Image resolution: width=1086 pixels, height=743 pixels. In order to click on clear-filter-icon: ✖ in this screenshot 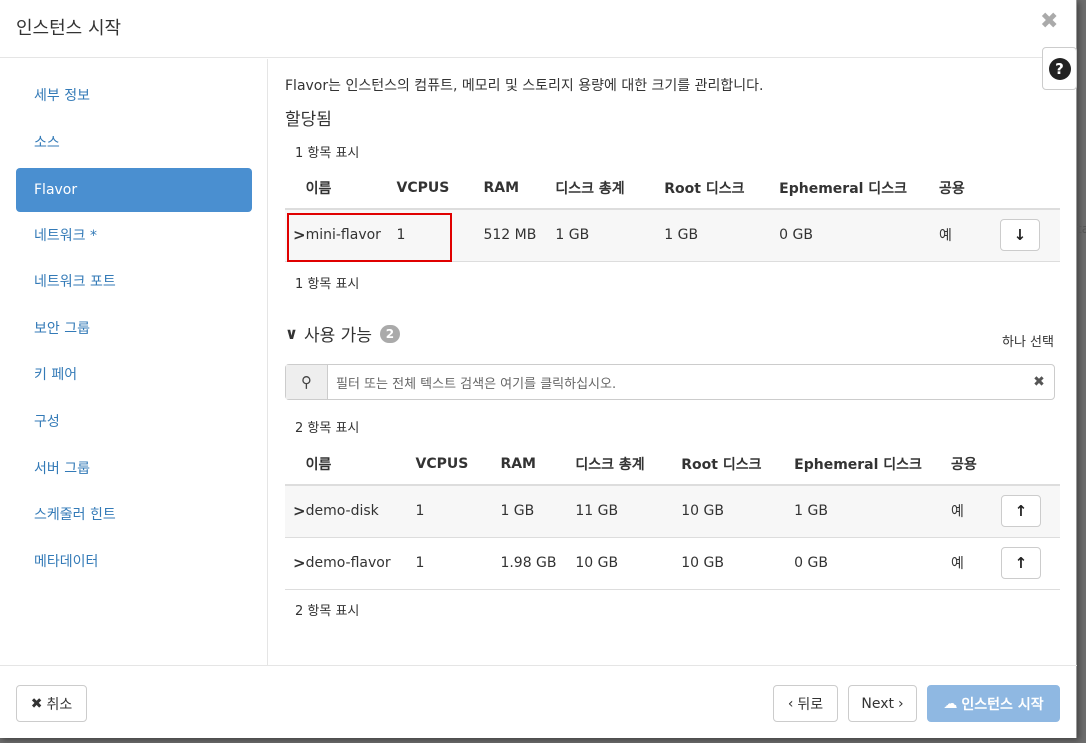, I will do `click(1039, 382)`.